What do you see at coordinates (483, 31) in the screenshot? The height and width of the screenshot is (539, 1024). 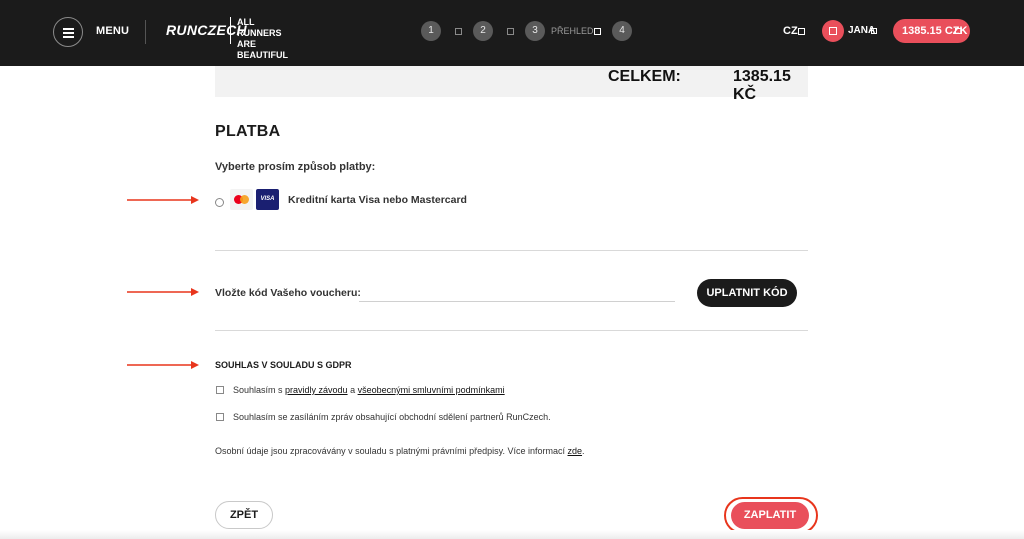 I see `step-2: 2` at bounding box center [483, 31].